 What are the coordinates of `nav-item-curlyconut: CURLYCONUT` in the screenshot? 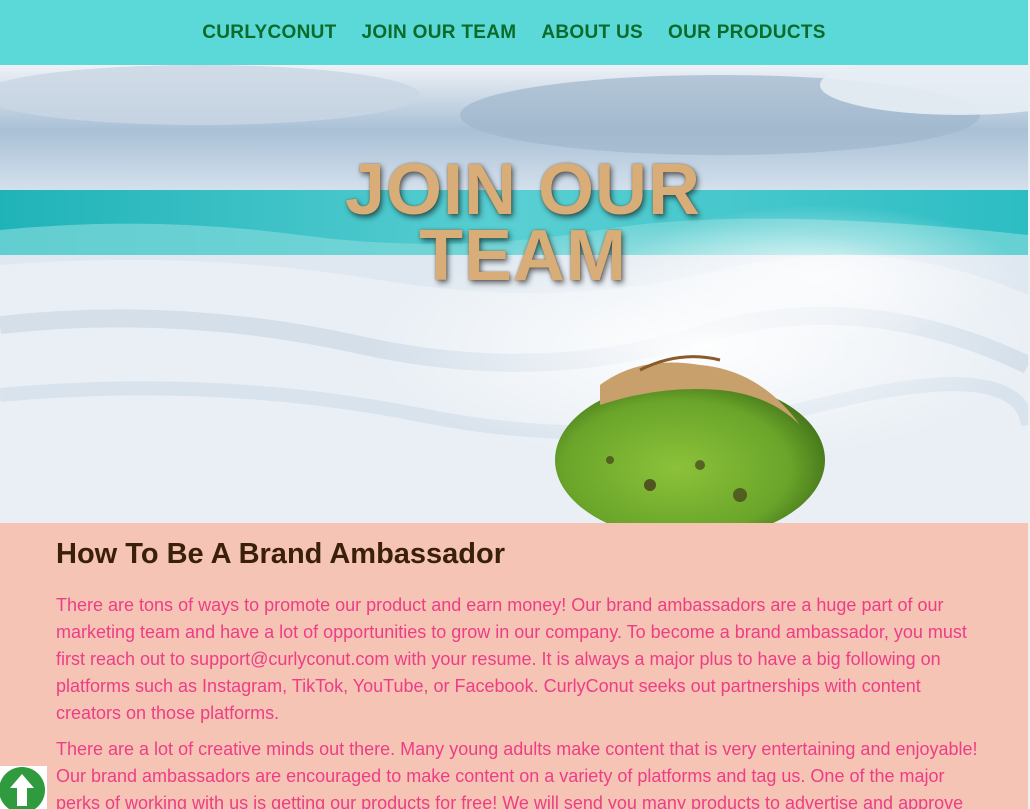 It's located at (269, 33).